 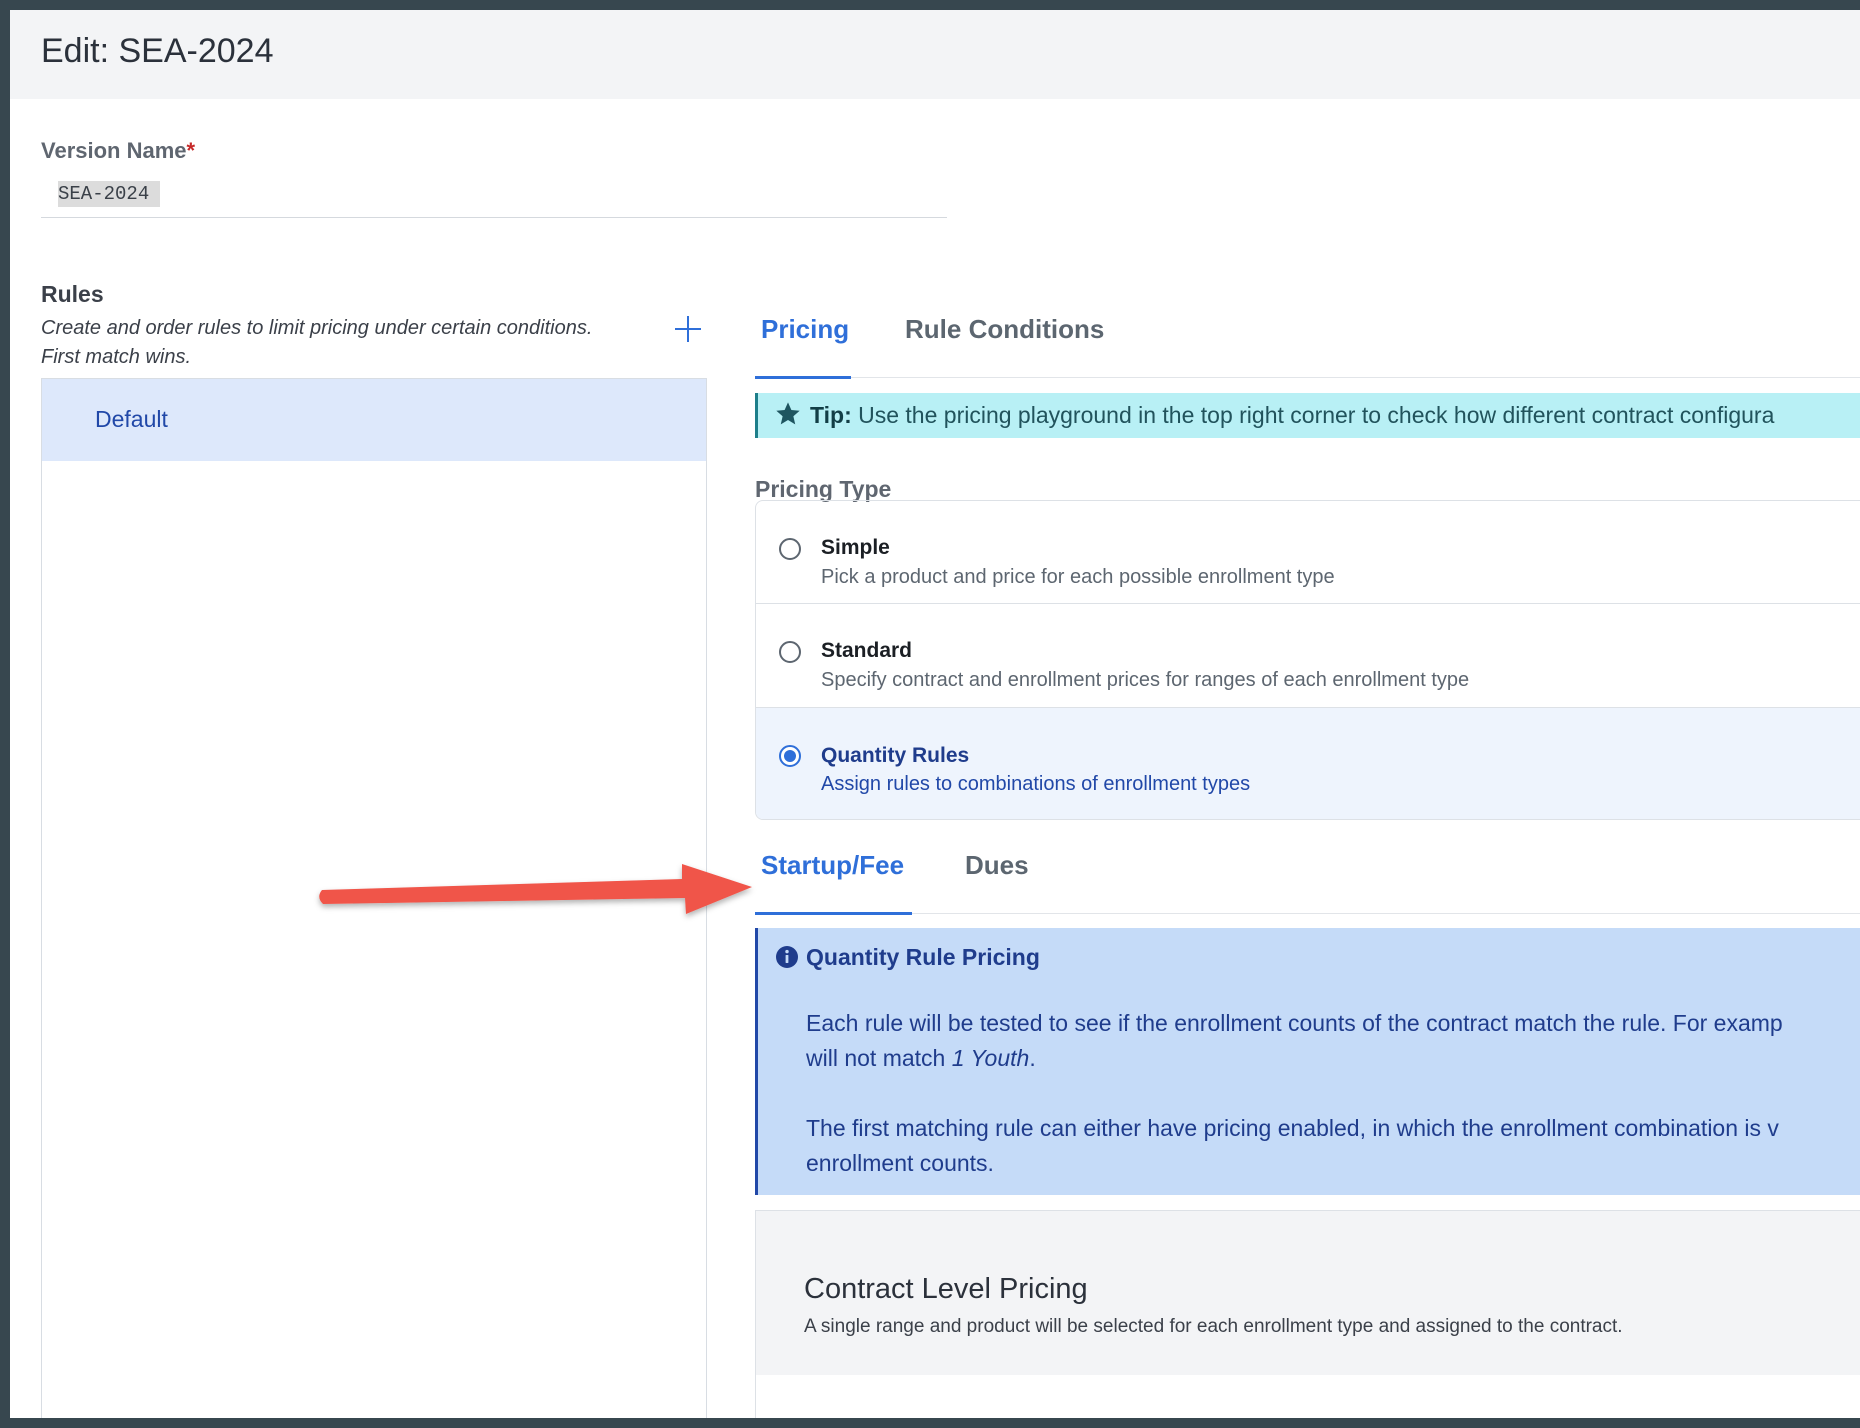 What do you see at coordinates (1005, 329) in the screenshot?
I see `tab-rule-conditions-label: Rule Conditions` at bounding box center [1005, 329].